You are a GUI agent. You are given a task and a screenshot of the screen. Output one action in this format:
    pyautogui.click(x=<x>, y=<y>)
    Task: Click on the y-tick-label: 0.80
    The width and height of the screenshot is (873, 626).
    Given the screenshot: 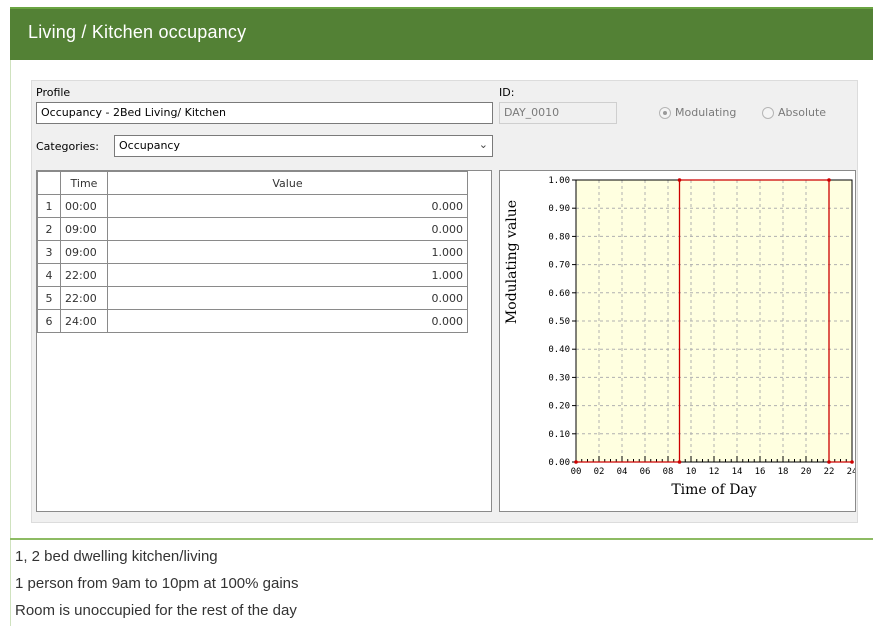 What is the action you would take?
    pyautogui.click(x=559, y=237)
    